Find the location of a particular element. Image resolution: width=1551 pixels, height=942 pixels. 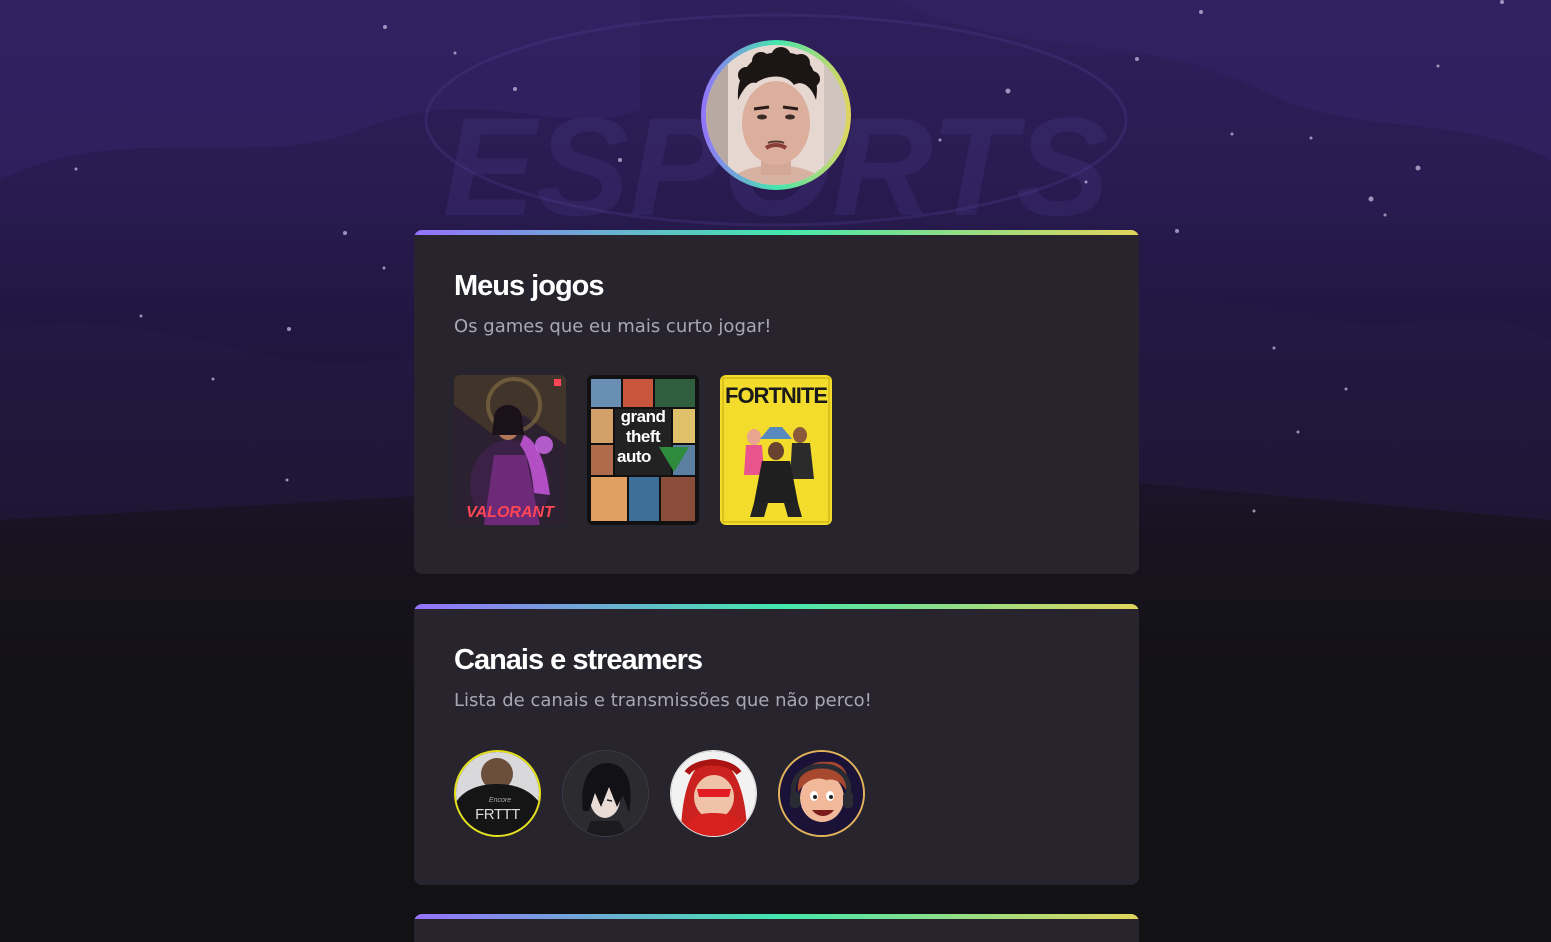

channel-badge-text: FRTTT is located at coordinates (497, 814).